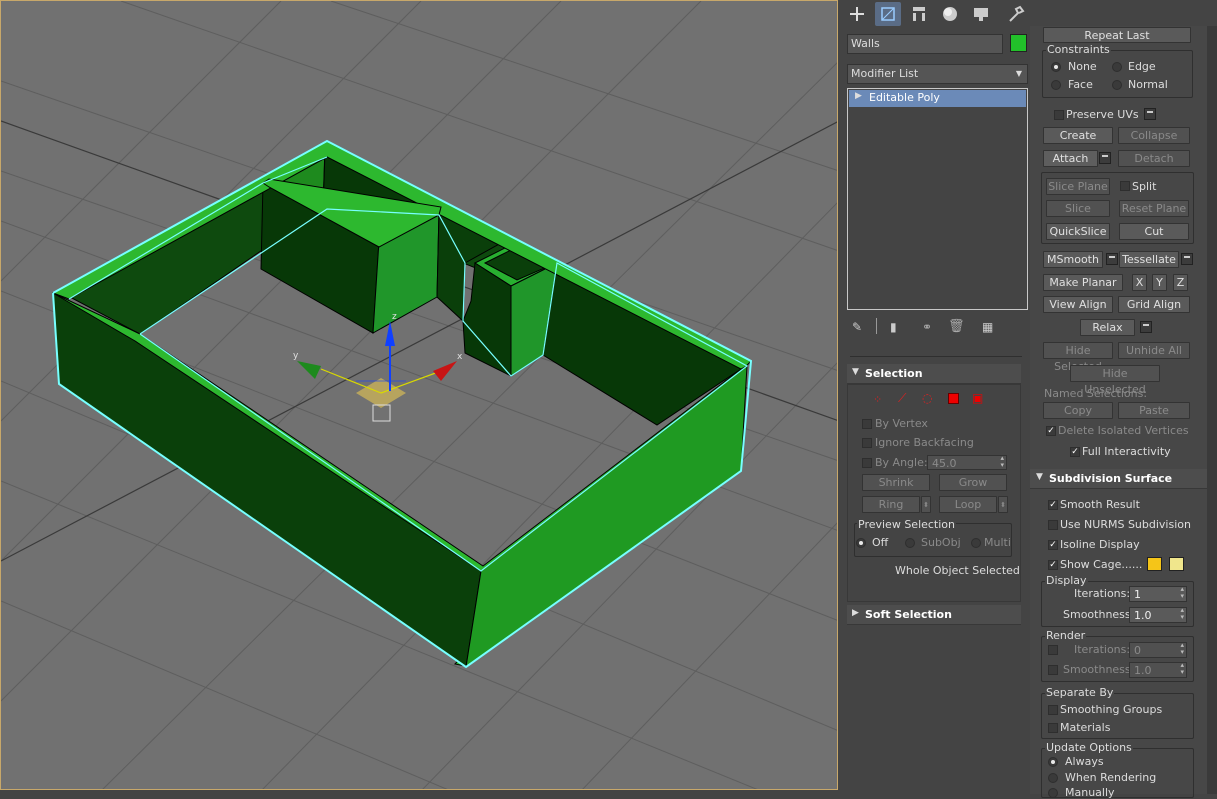 The height and width of the screenshot is (799, 1217). What do you see at coordinates (1016, 14) in the screenshot?
I see `utilities-icon` at bounding box center [1016, 14].